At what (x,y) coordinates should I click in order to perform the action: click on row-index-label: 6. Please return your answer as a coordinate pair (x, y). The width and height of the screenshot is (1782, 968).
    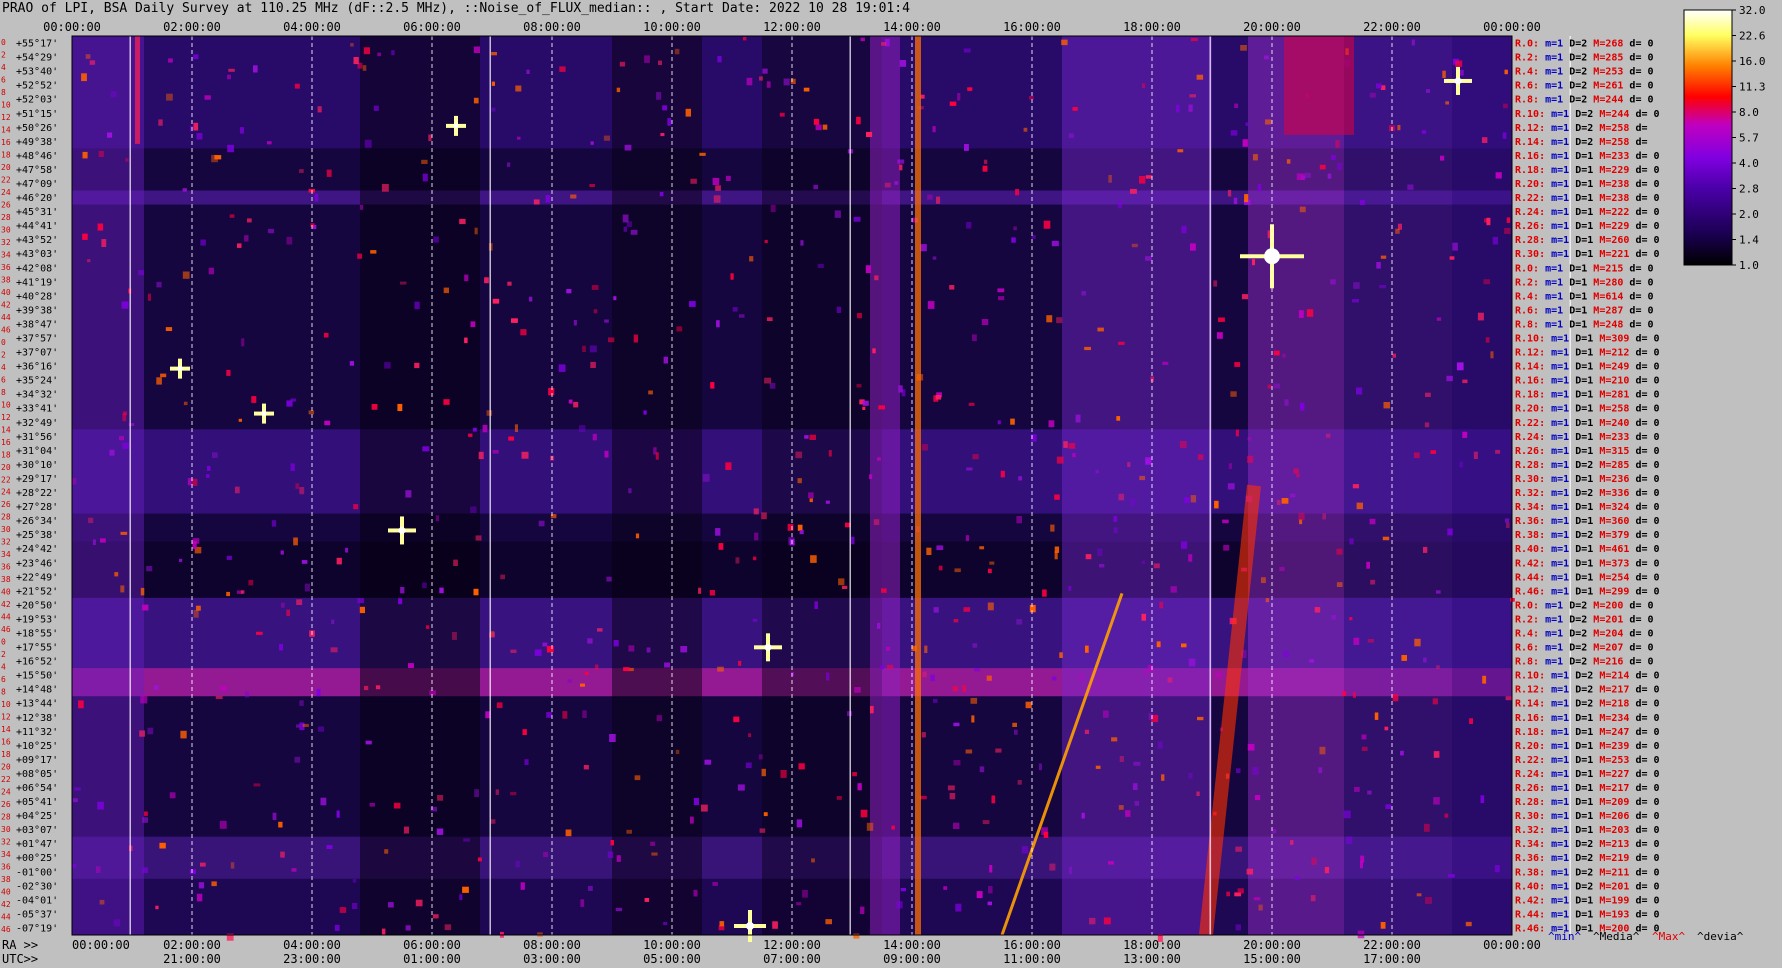
    Looking at the image, I should click on (3, 679).